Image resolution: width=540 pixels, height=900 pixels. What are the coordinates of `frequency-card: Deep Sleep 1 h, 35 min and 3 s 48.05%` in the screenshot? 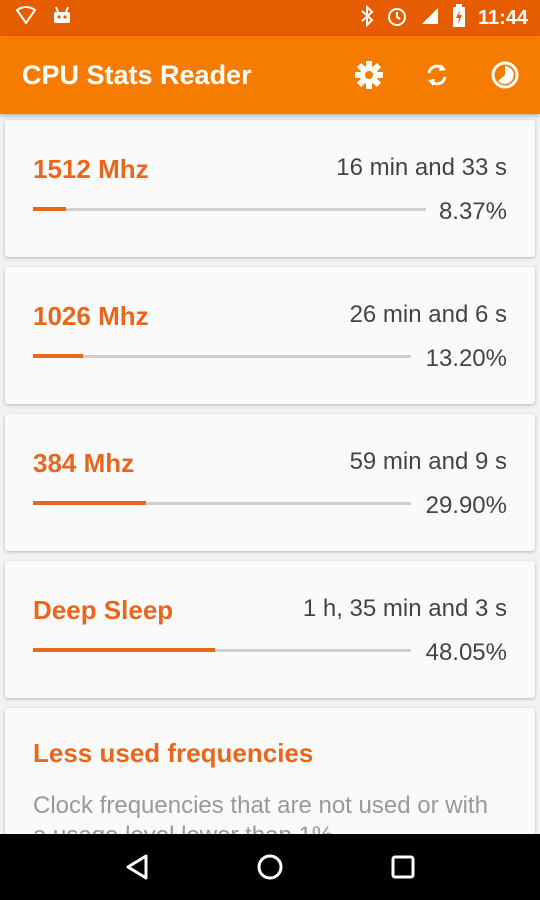 It's located at (270, 629).